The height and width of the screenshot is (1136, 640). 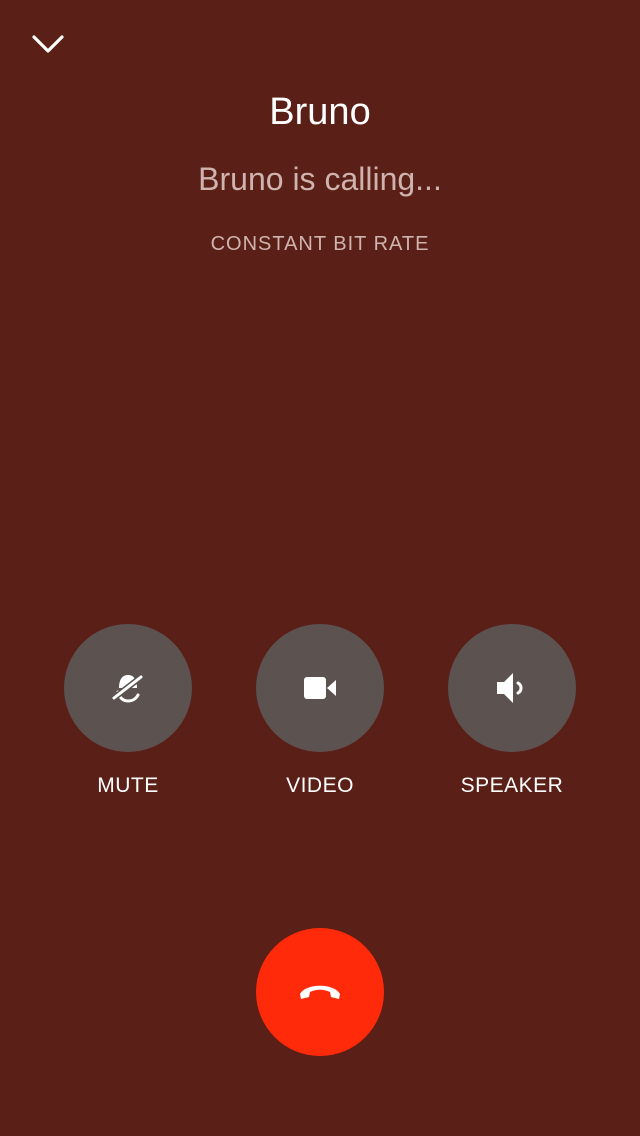 I want to click on video-button, so click(x=320, y=688).